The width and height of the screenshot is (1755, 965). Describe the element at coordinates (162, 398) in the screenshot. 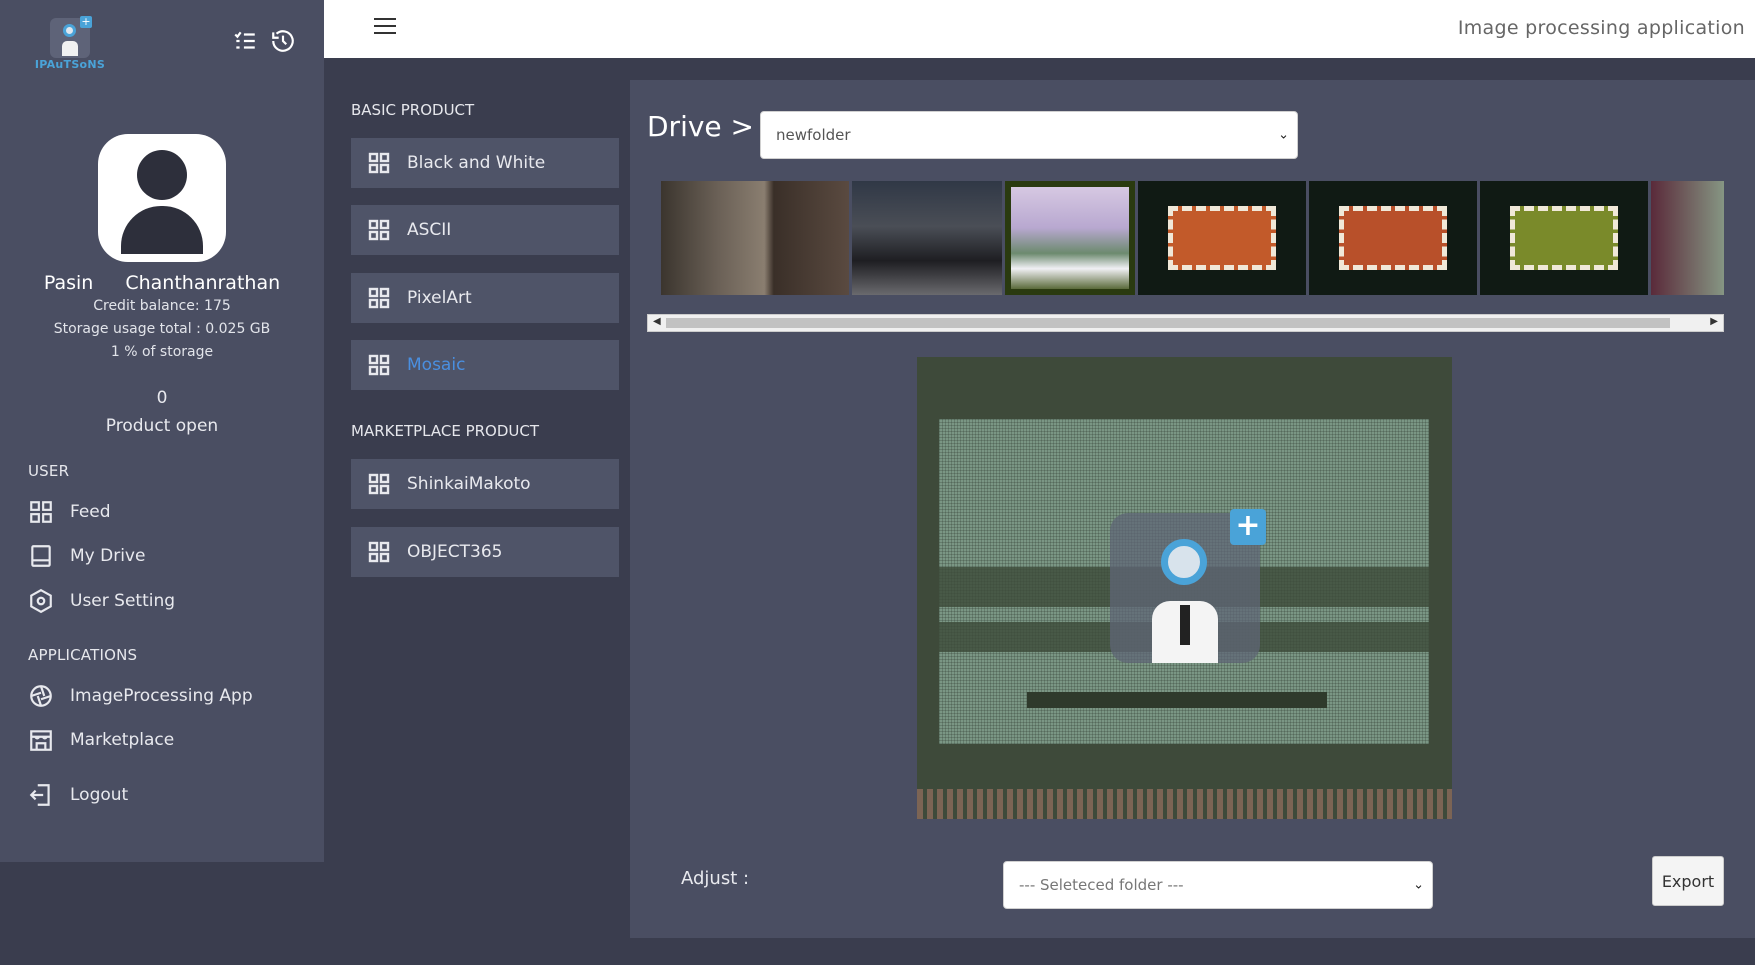

I see `product-count: 0` at that location.